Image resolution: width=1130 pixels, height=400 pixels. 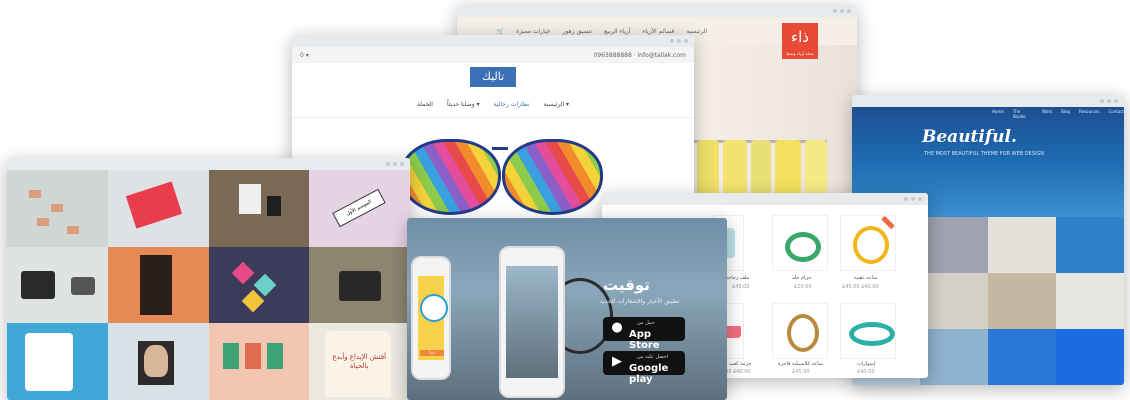 I want to click on menu-item: الحملة, so click(x=425, y=104).